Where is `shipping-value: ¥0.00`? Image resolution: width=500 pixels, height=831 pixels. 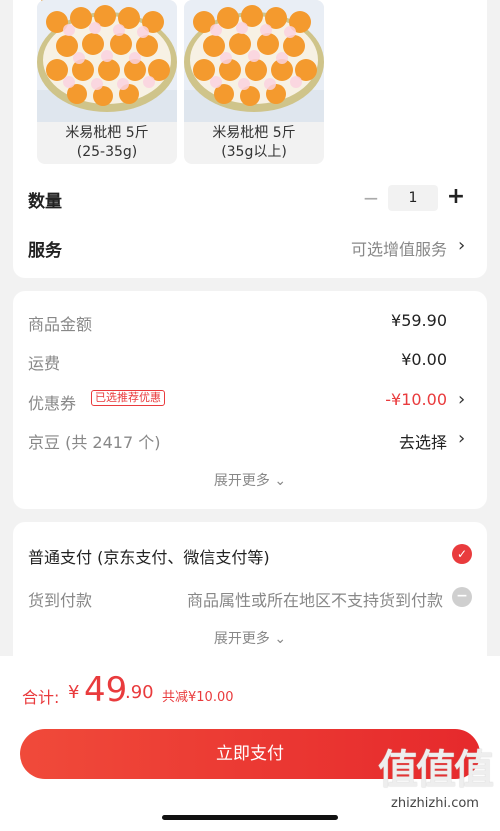
shipping-value: ¥0.00 is located at coordinates (424, 359).